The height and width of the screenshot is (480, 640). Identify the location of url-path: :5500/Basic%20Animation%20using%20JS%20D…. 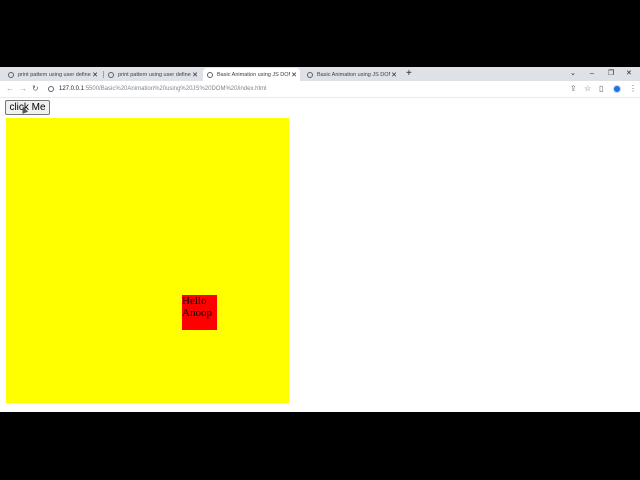
(175, 89).